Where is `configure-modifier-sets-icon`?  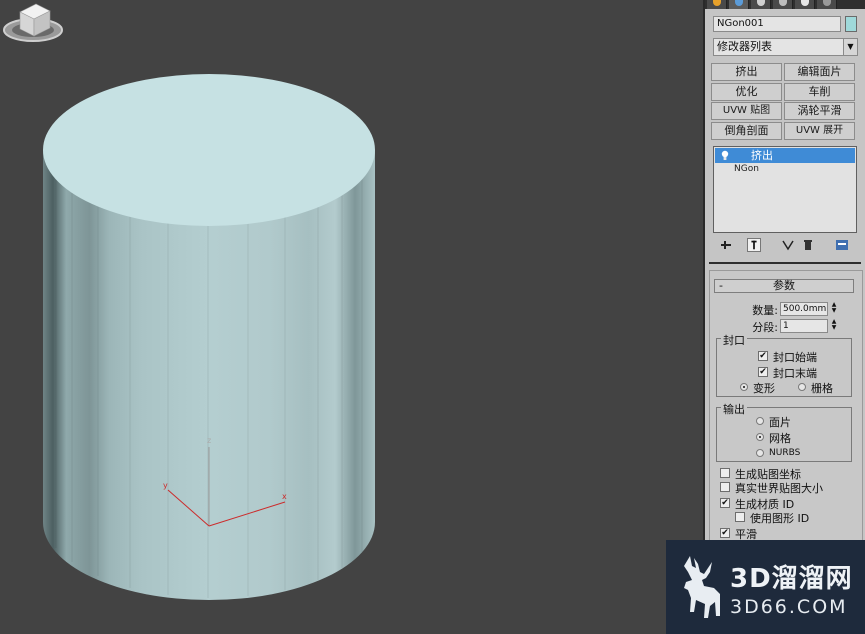
configure-modifier-sets-icon is located at coordinates (842, 245).